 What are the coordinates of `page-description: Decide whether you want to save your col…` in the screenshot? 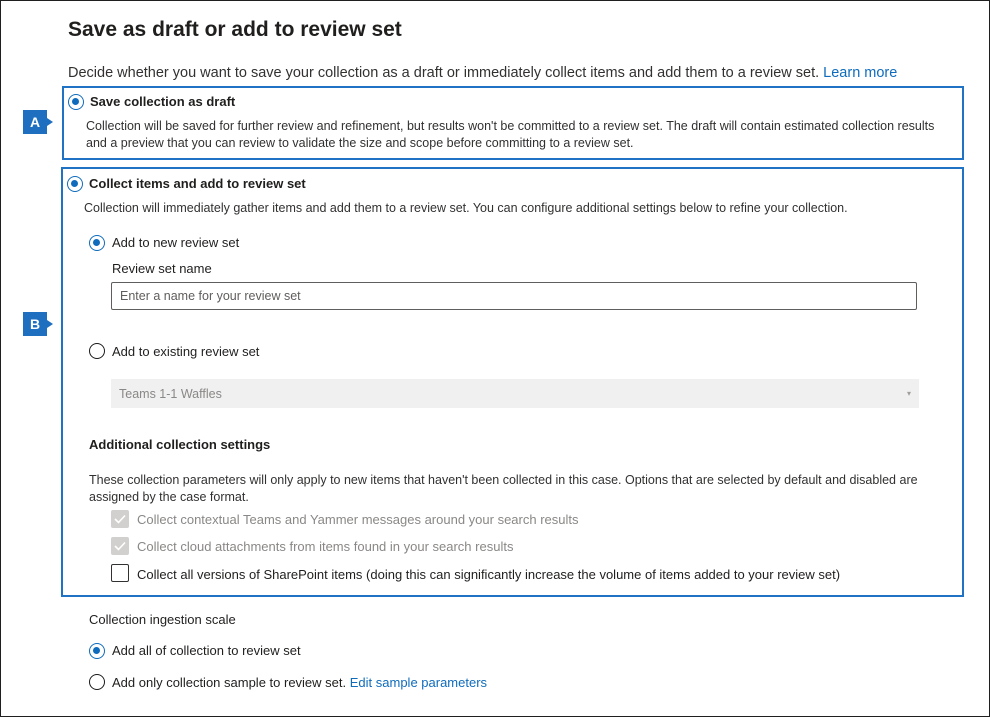 It's located at (482, 73).